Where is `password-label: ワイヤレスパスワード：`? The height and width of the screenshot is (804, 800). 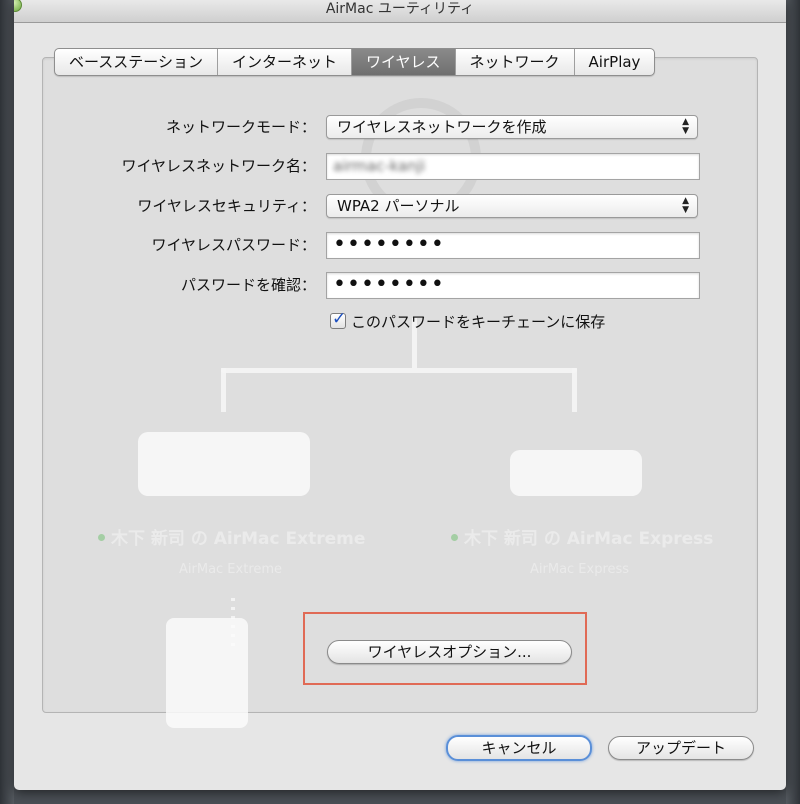
password-label: ワイヤレスパスワード： is located at coordinates (233, 245).